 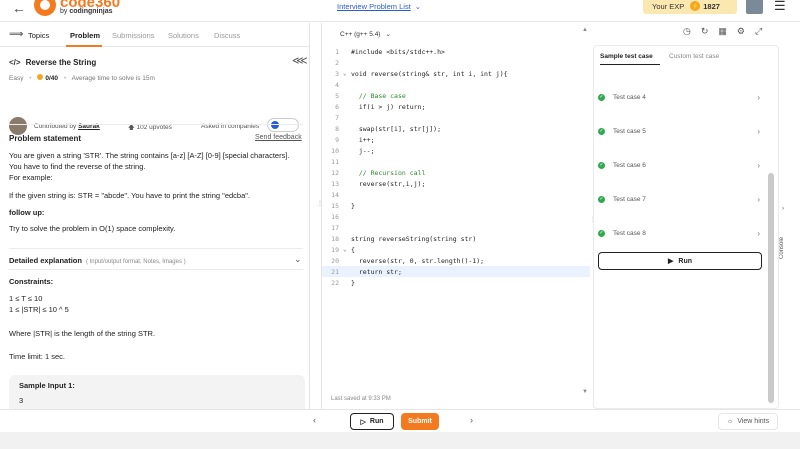 I want to click on settings-icon: ⚙, so click(x=746, y=31).